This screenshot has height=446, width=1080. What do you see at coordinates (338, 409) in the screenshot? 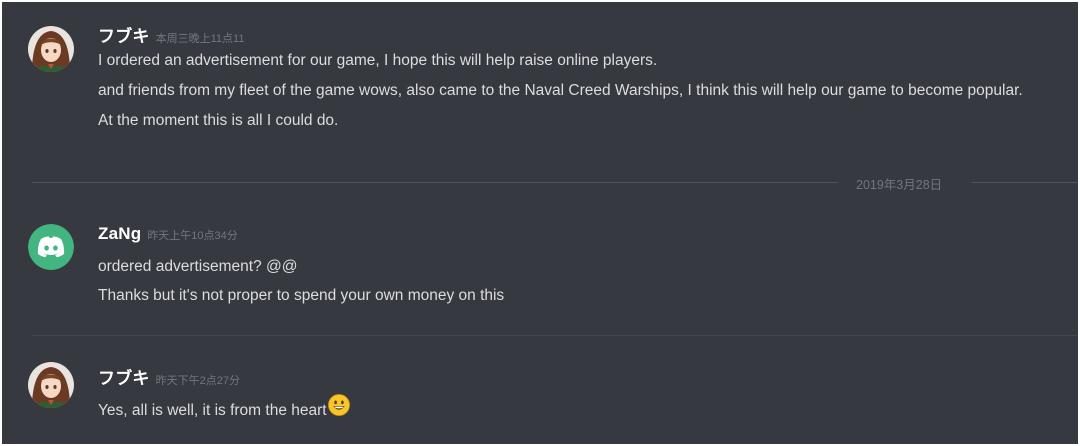
I see `grinning-face-emoji-icon` at bounding box center [338, 409].